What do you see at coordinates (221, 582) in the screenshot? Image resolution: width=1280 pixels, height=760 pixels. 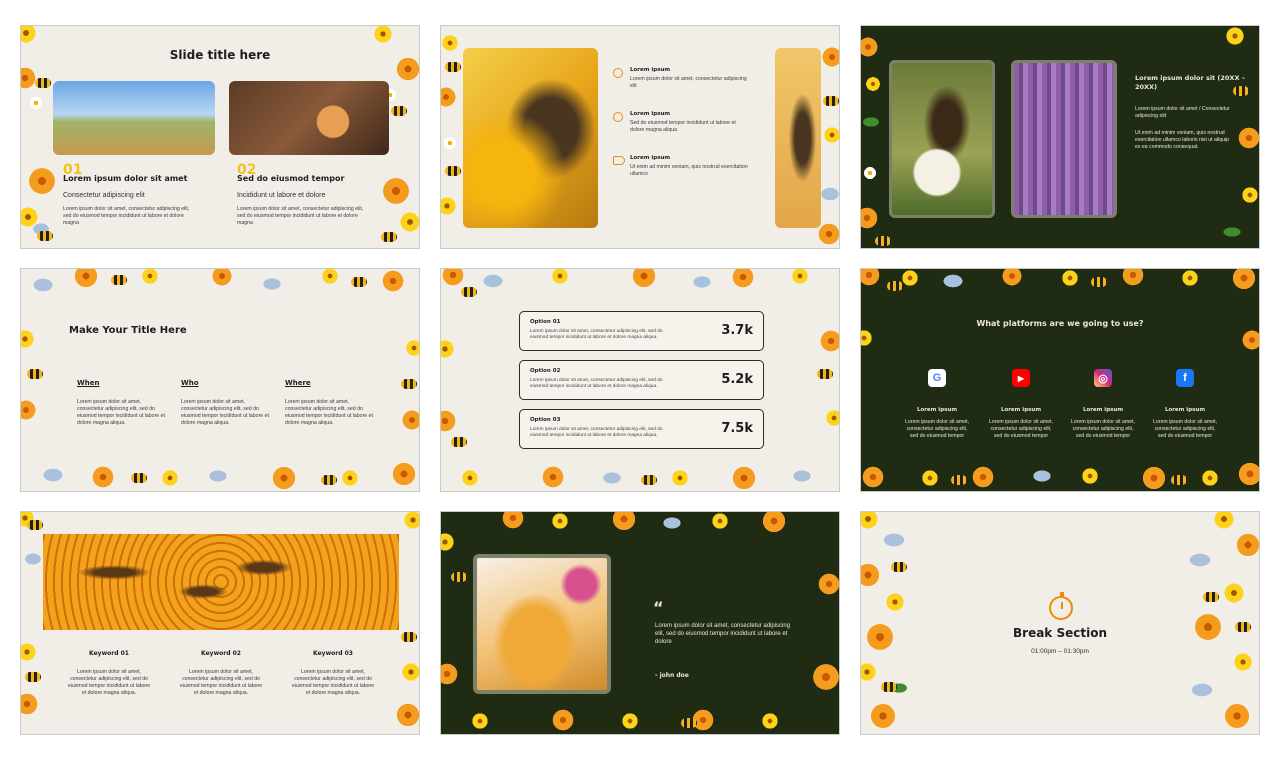 I see `honeycomb-banner-photo` at bounding box center [221, 582].